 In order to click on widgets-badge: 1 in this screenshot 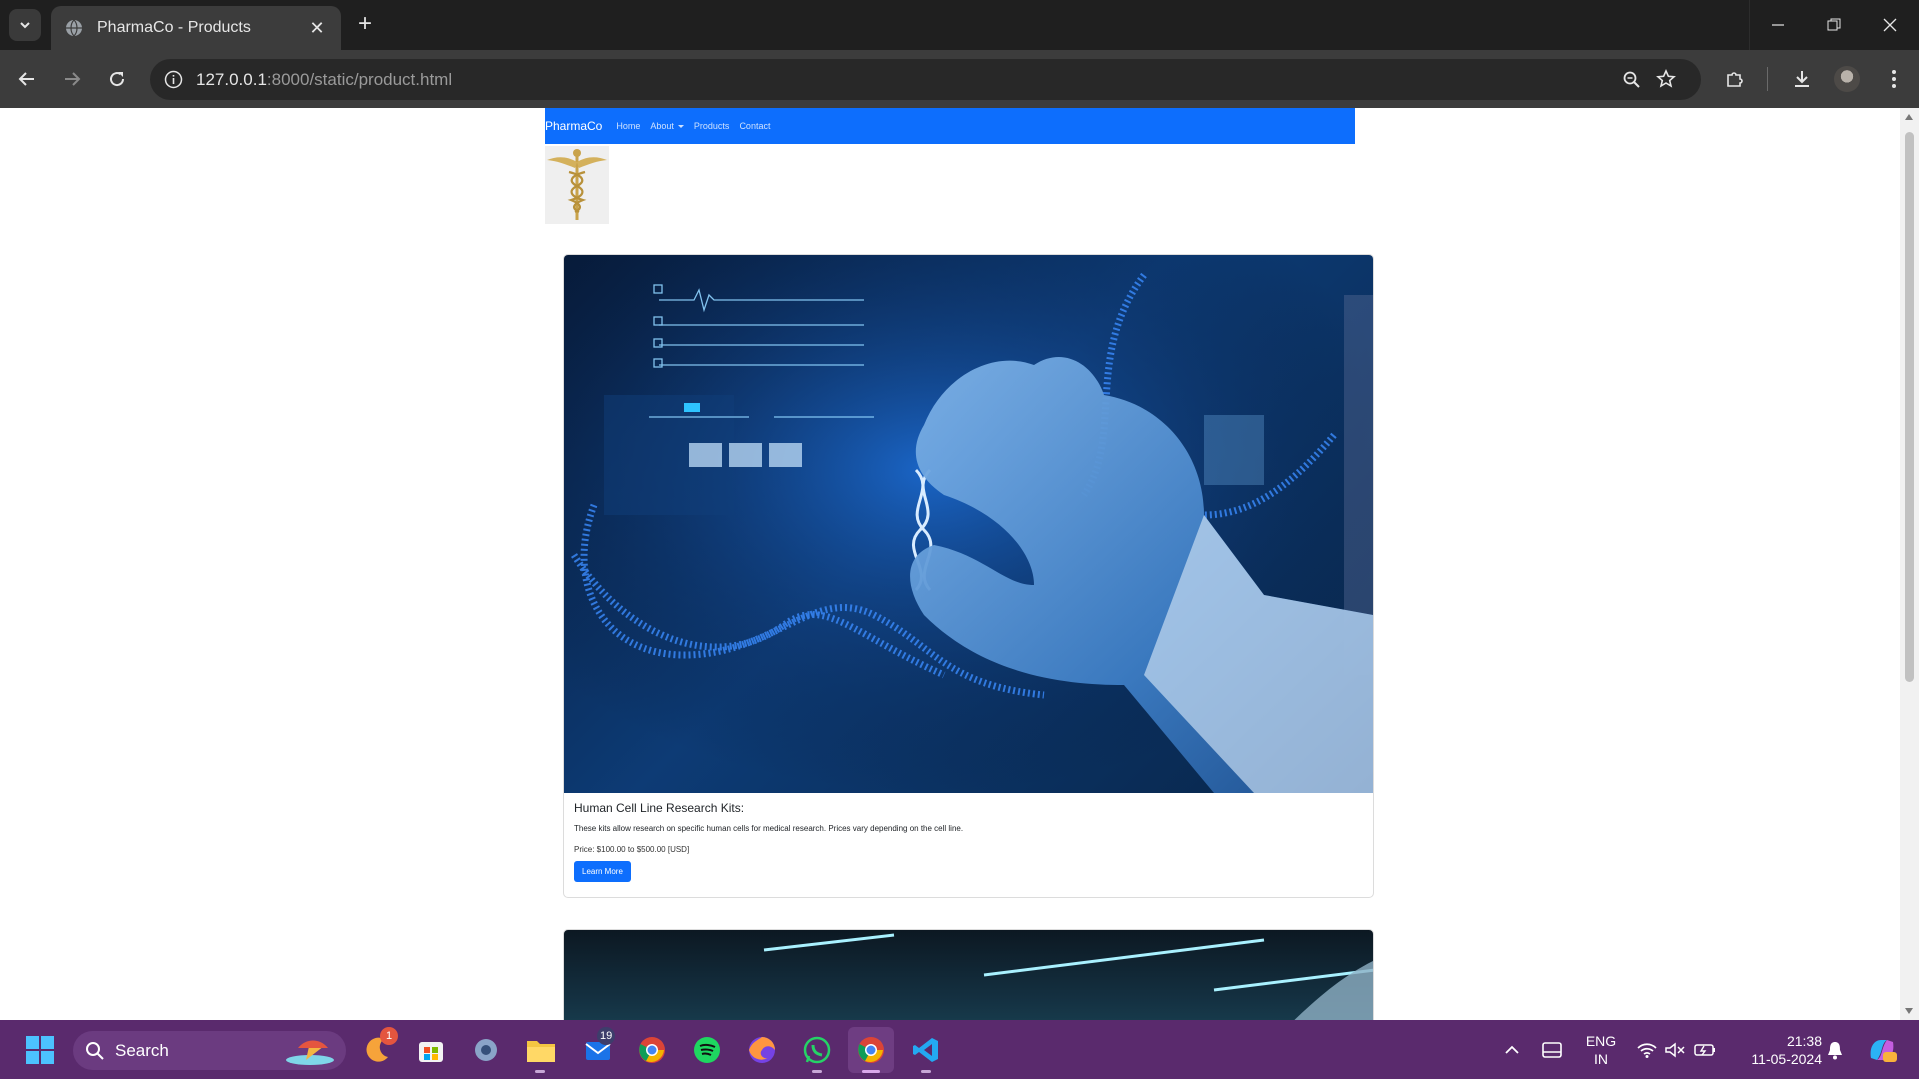, I will do `click(389, 1036)`.